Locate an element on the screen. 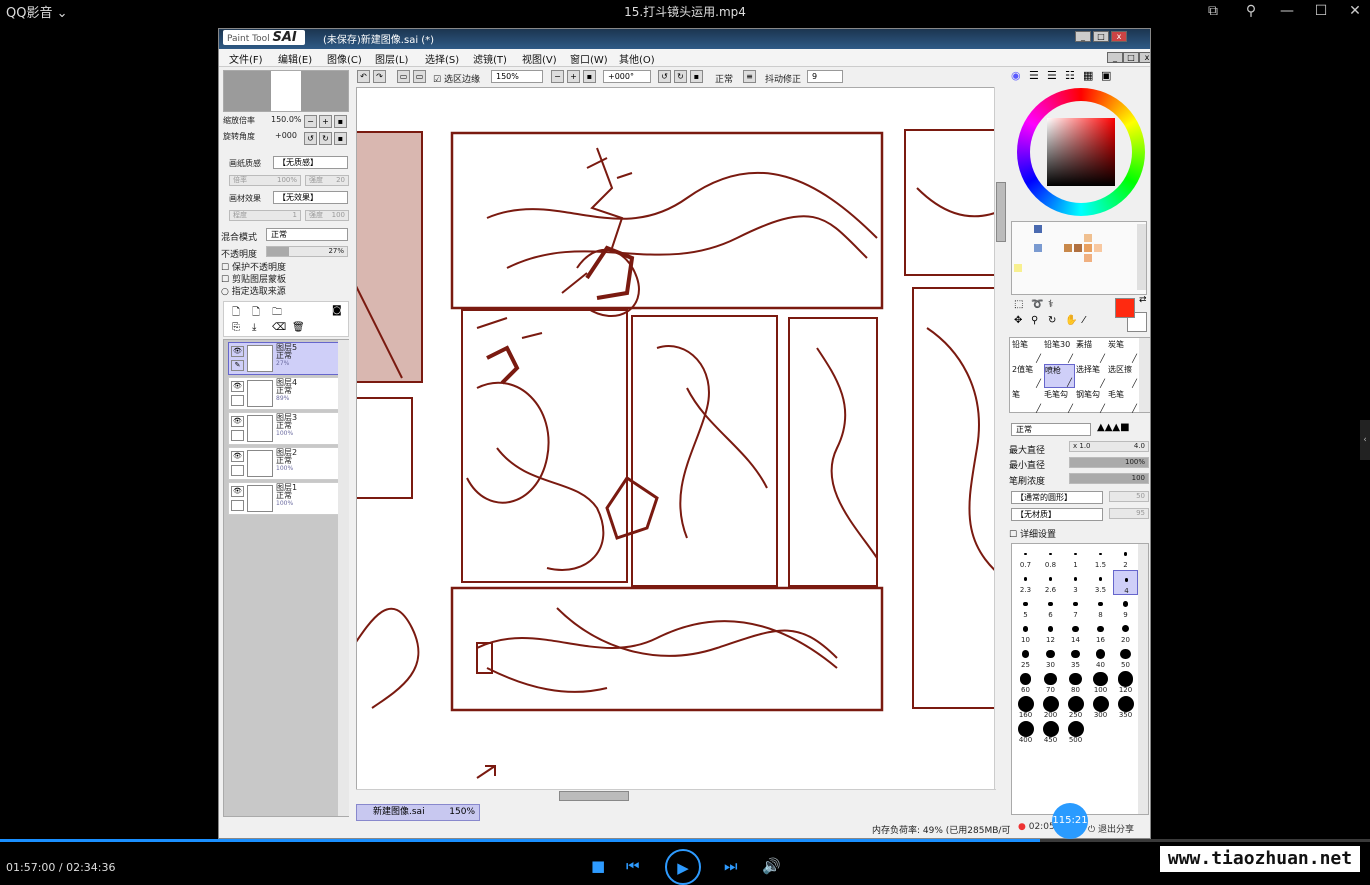 The height and width of the screenshot is (885, 1370). new-layer-icon: 🗋 is located at coordinates (236, 313).